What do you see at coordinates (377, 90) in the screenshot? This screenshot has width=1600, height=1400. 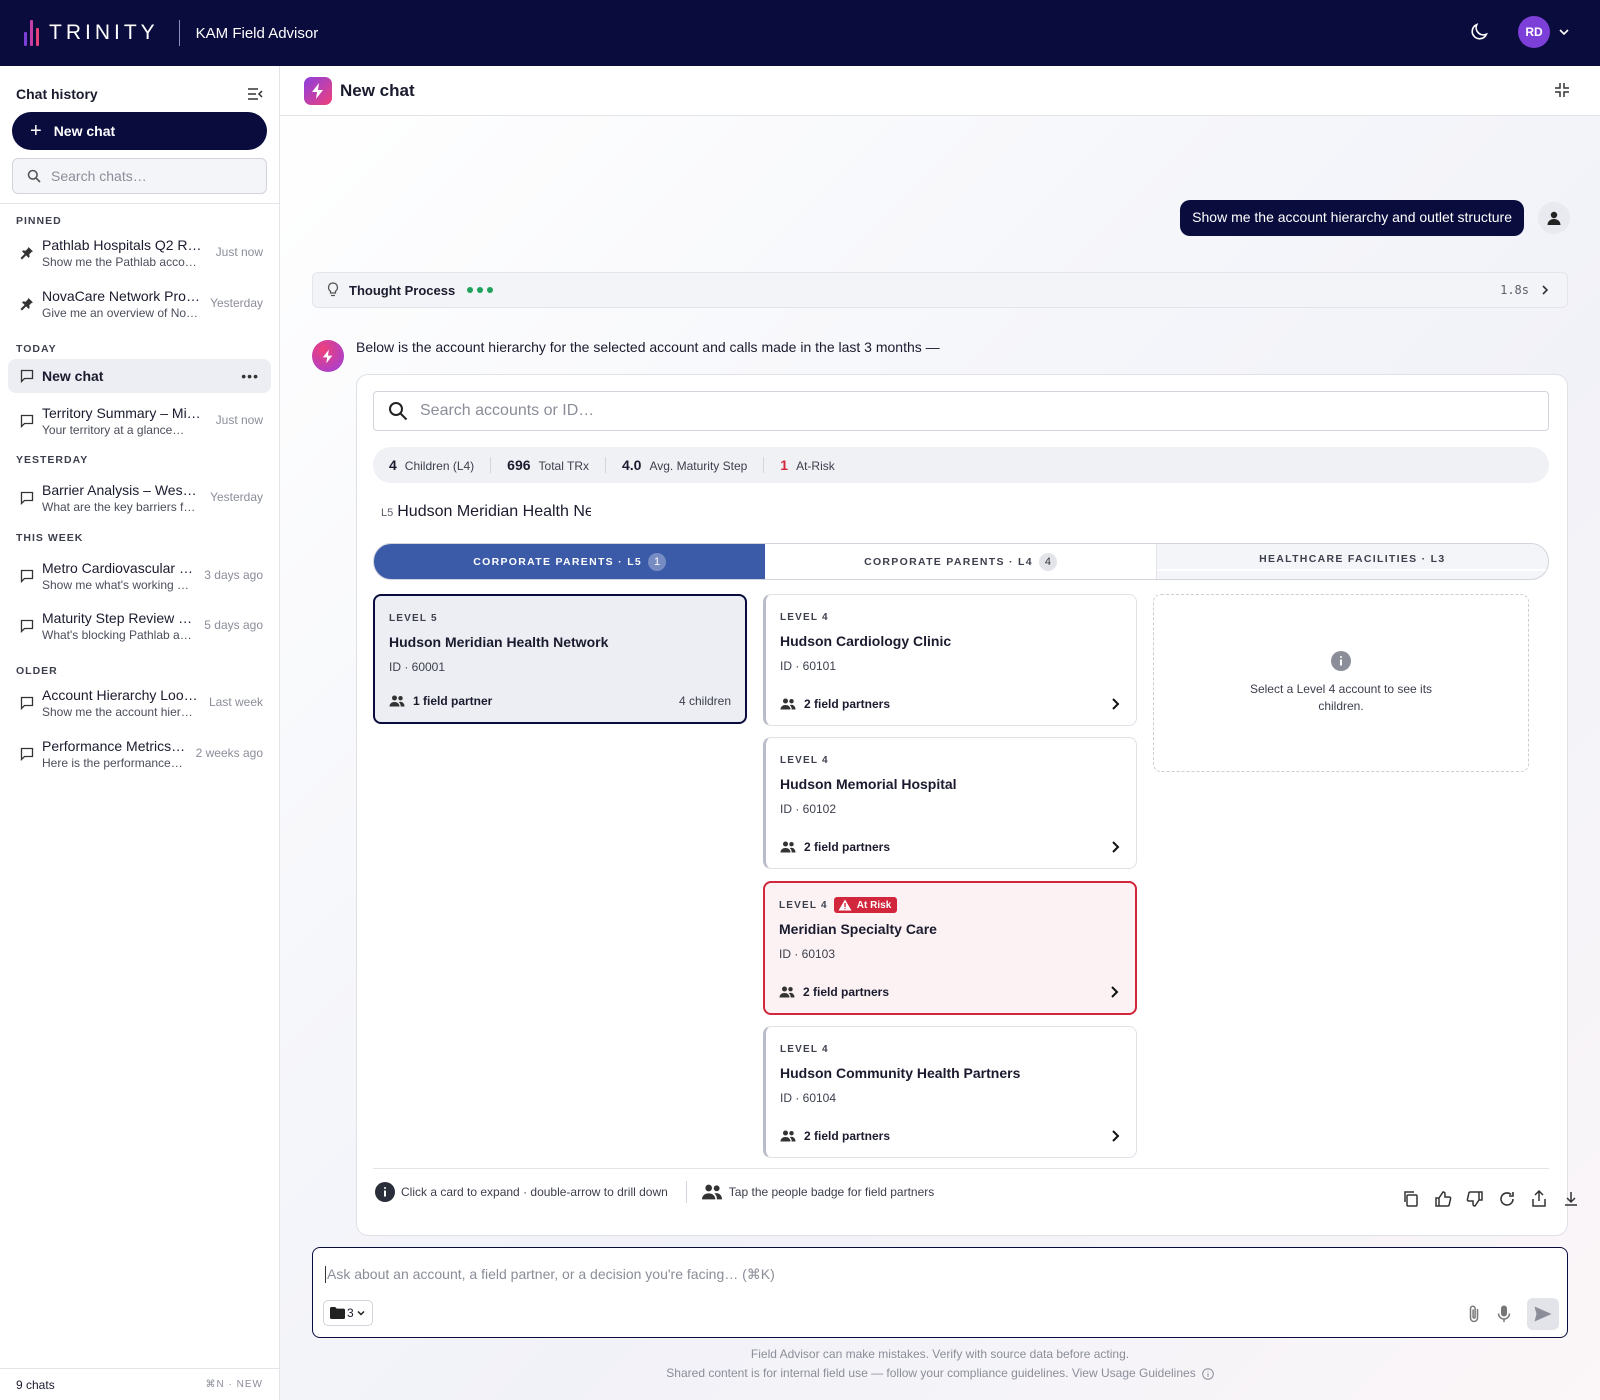 I see `page-title: New chat` at bounding box center [377, 90].